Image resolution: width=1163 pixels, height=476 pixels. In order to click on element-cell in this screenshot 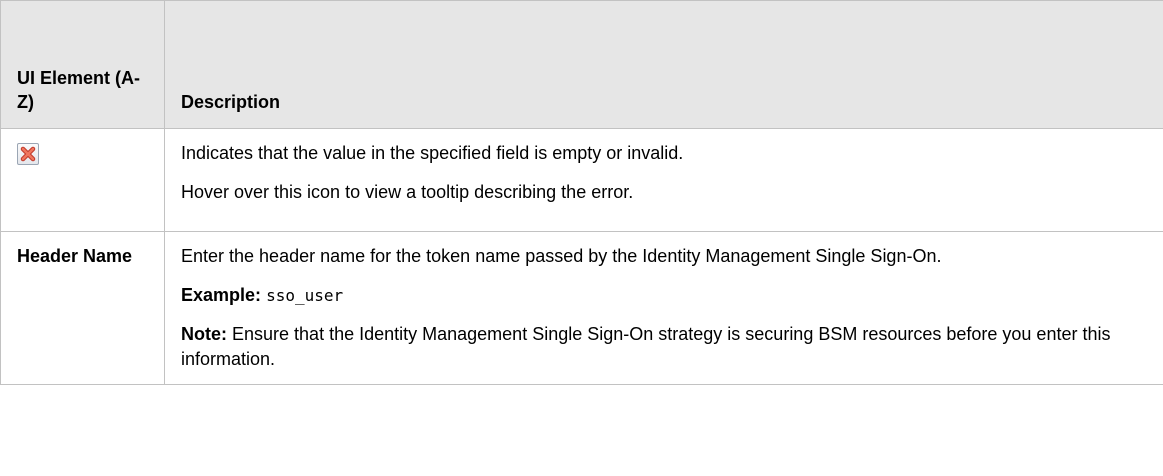, I will do `click(82, 180)`.